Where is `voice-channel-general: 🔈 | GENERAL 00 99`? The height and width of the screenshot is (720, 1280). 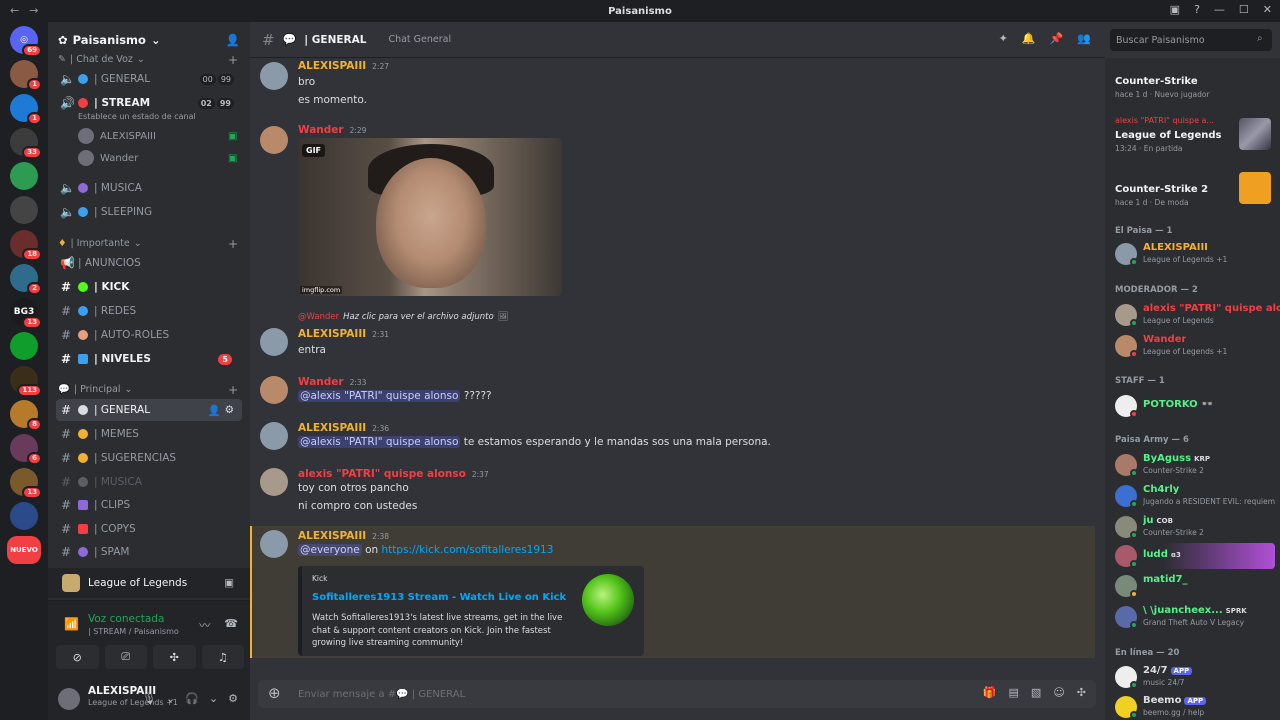 voice-channel-general: 🔈 | GENERAL 00 99 is located at coordinates (149, 79).